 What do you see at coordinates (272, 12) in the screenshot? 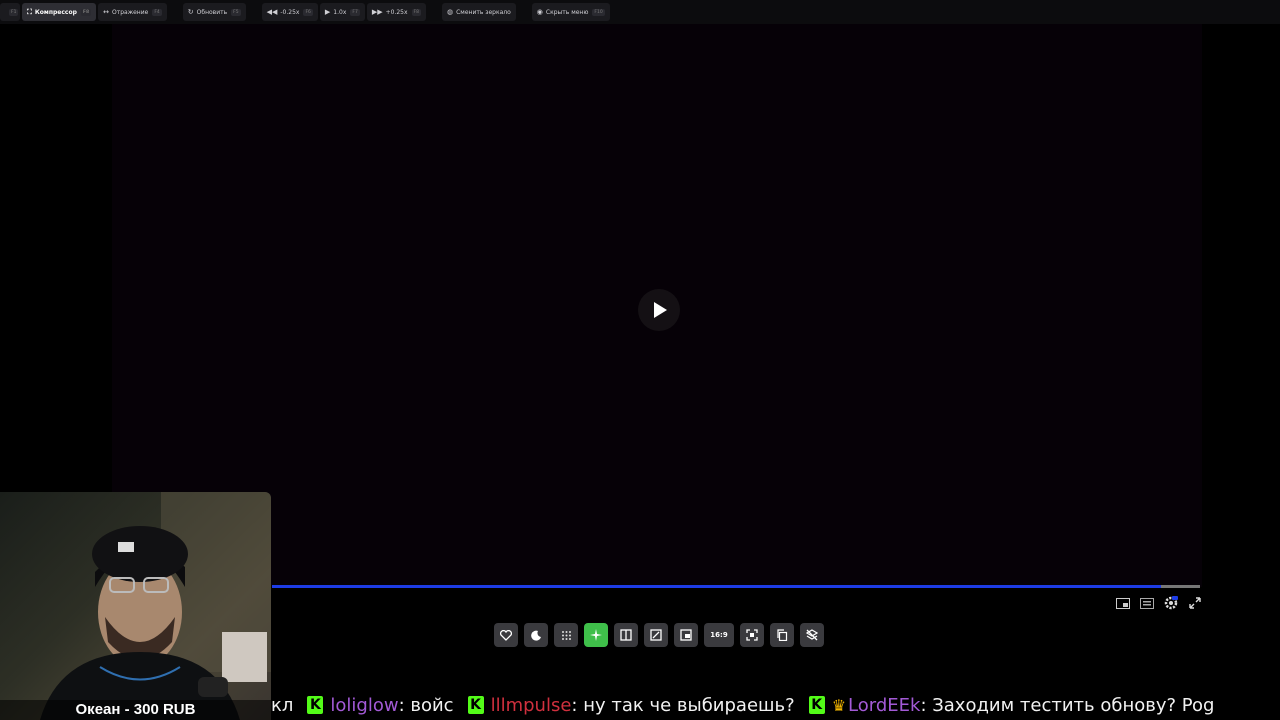
I see `rewind-icon: ◀◀` at bounding box center [272, 12].